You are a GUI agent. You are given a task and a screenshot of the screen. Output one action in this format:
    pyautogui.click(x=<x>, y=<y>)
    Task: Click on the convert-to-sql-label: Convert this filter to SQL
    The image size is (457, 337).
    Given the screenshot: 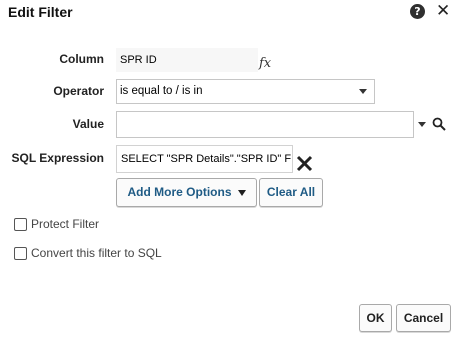 What is the action you would take?
    pyautogui.click(x=96, y=253)
    